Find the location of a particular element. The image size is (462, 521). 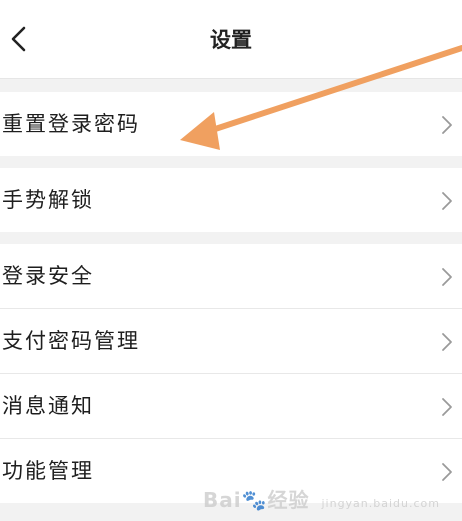

settings-item-gesture-unlock: 手势解锁 is located at coordinates (231, 200).